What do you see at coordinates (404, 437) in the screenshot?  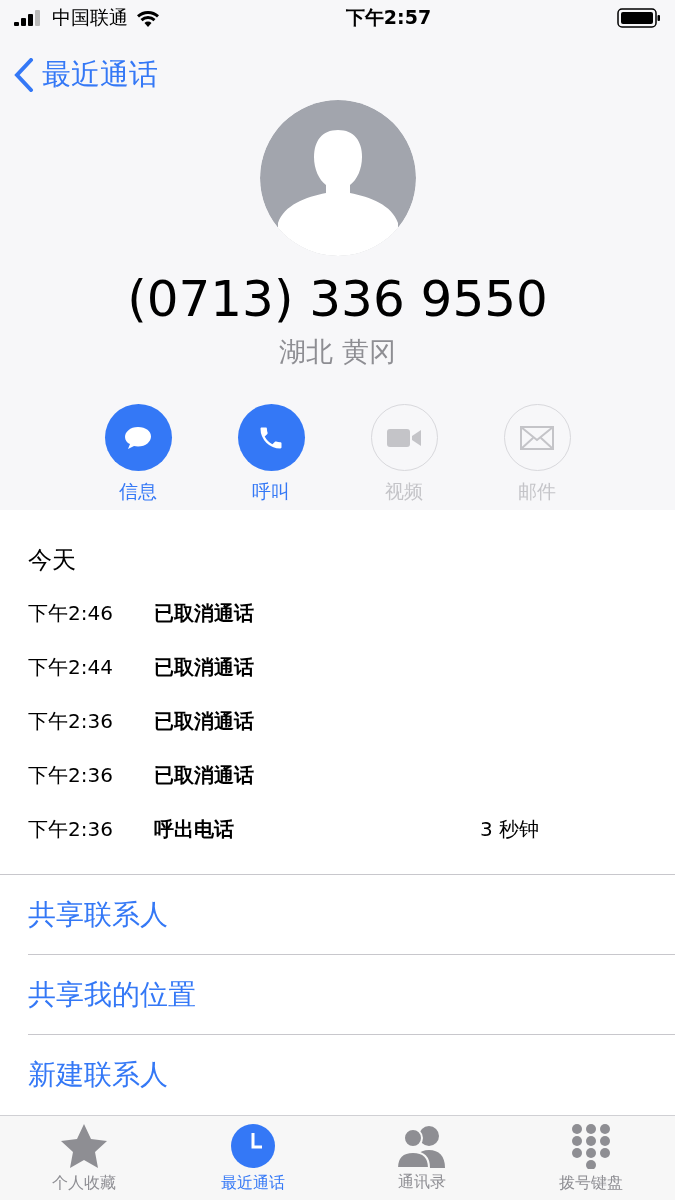 I see `video-camera-icon` at bounding box center [404, 437].